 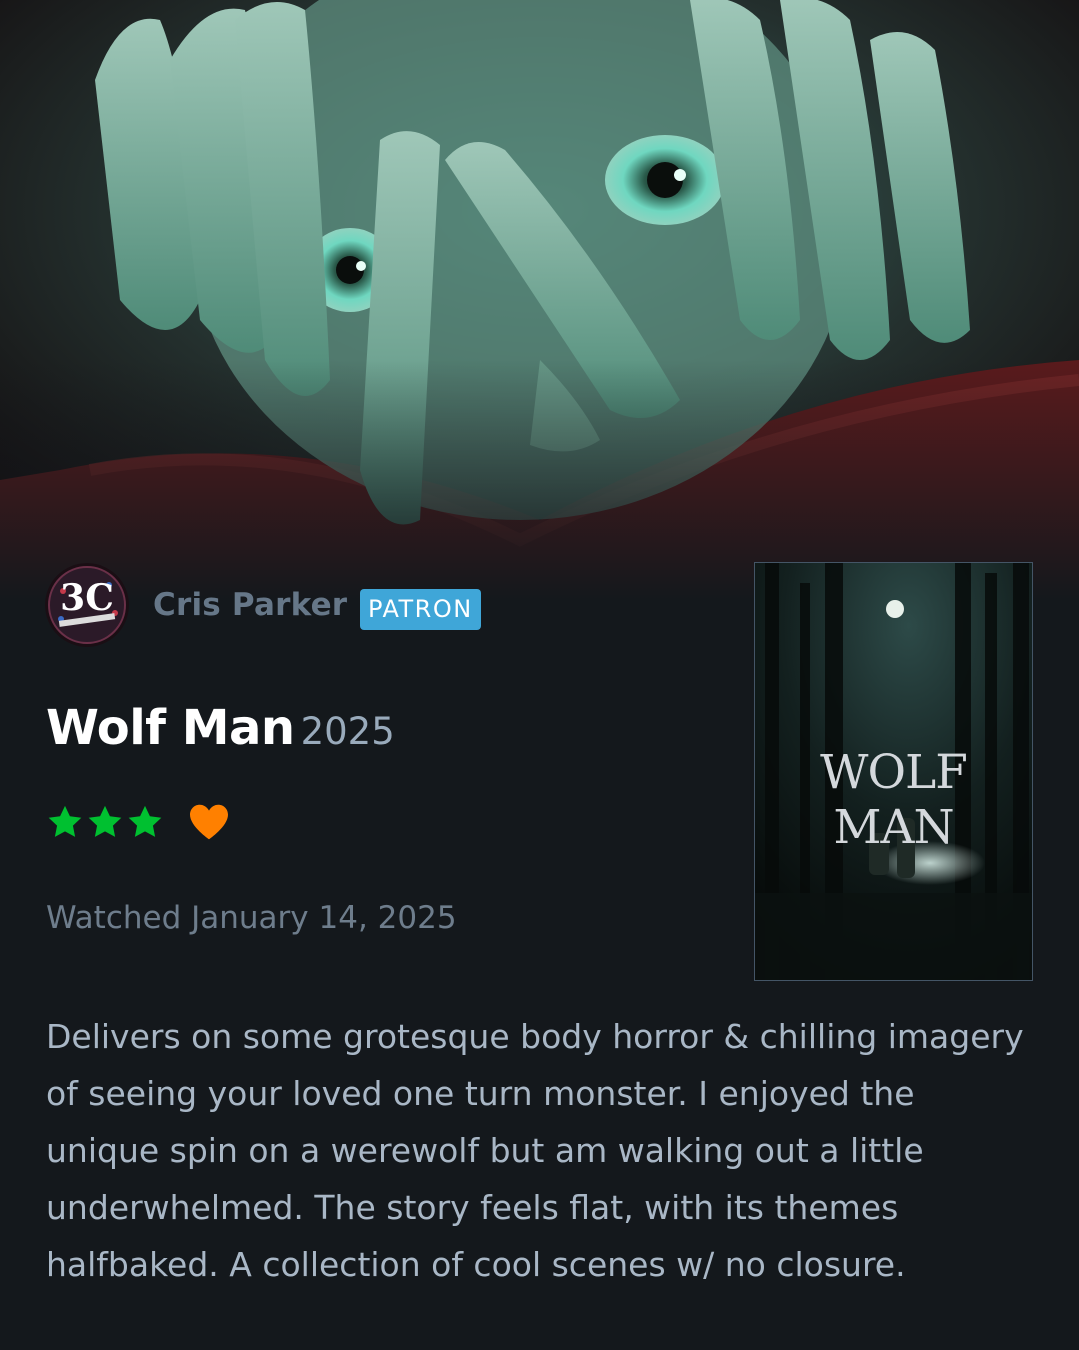 What do you see at coordinates (87, 598) in the screenshot?
I see `avatar-text: 3C` at bounding box center [87, 598].